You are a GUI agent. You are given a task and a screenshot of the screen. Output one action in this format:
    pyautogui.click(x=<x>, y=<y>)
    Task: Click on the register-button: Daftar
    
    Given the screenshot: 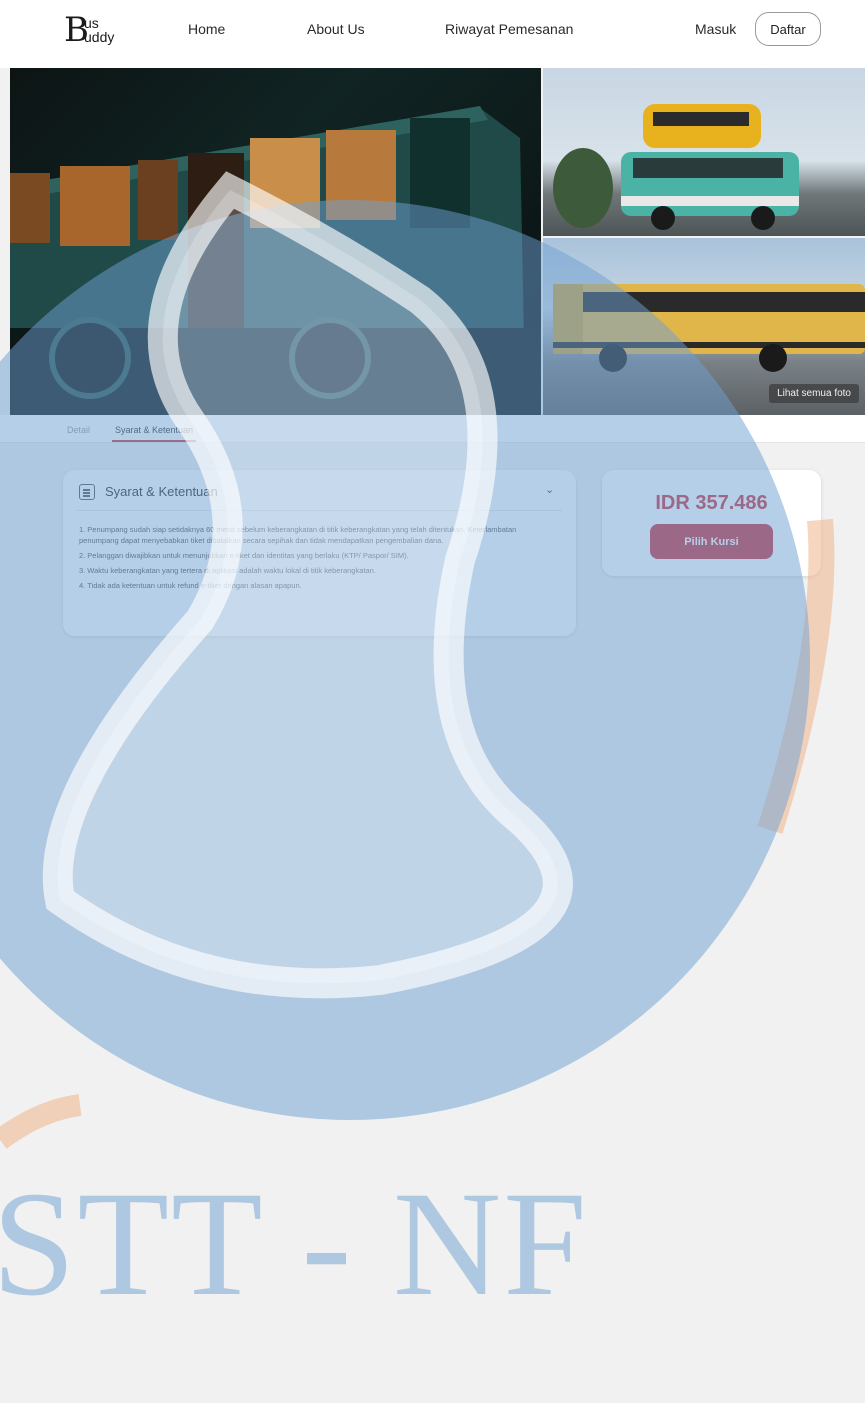 What is the action you would take?
    pyautogui.click(x=788, y=29)
    